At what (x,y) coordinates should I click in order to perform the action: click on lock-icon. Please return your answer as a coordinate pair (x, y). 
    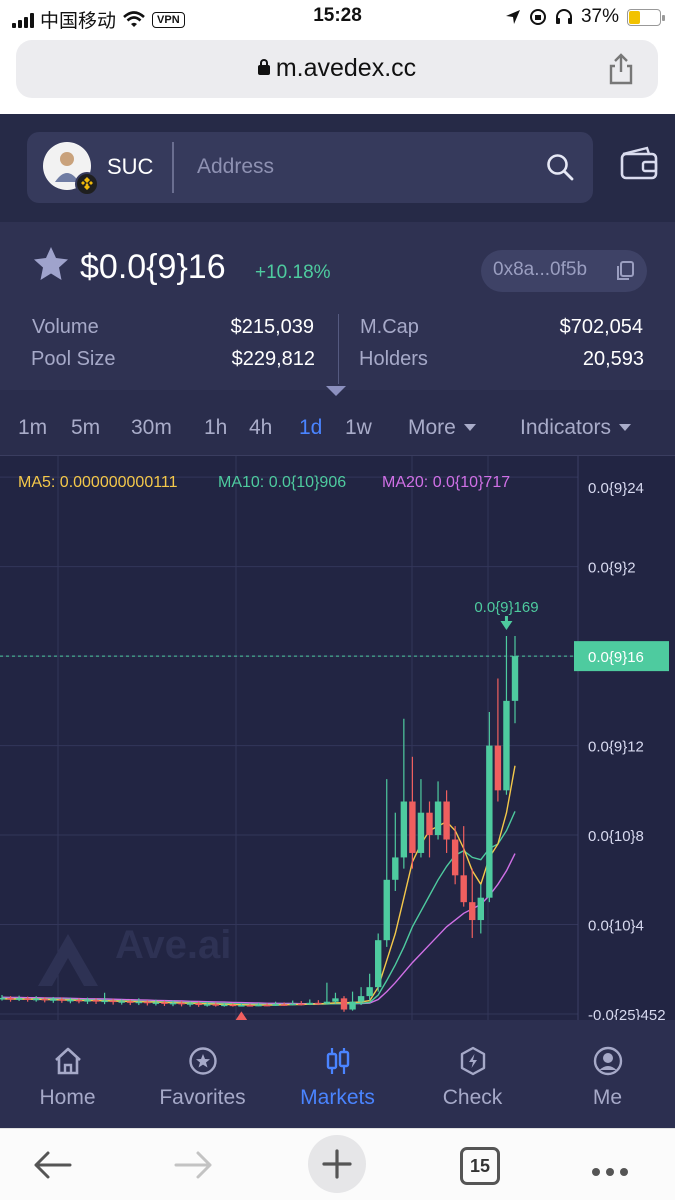
    Looking at the image, I should click on (263, 67).